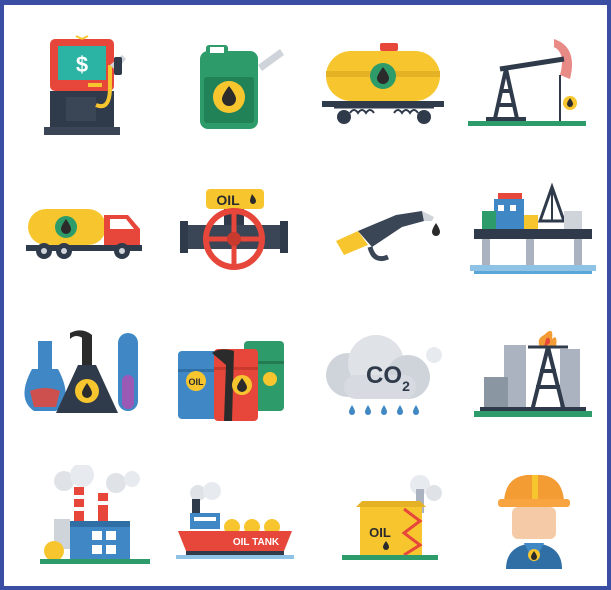 The height and width of the screenshot is (590, 611). Describe the element at coordinates (92, 387) in the screenshot. I see `lab-flasks-icon` at that location.